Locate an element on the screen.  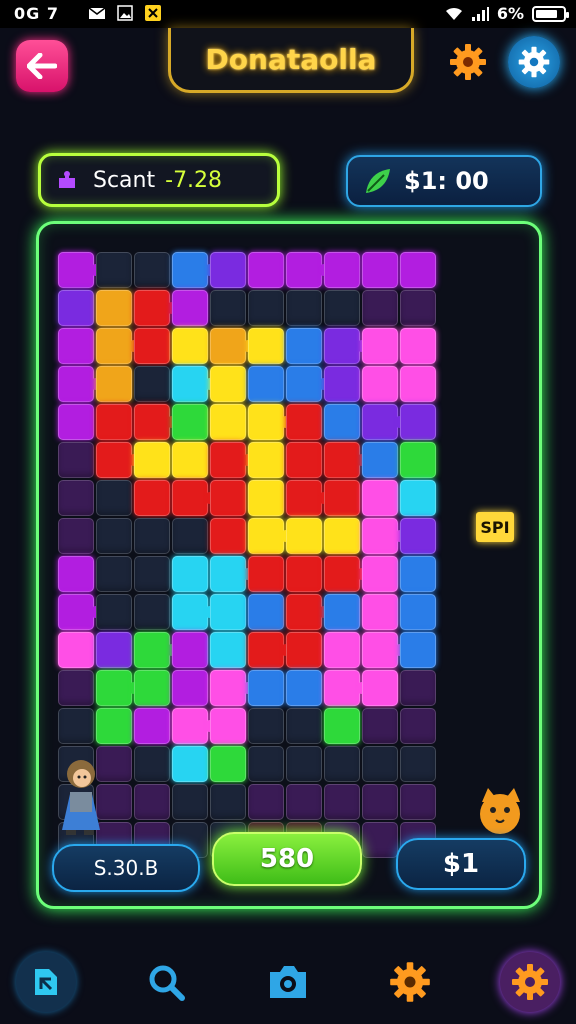
gear-icon is located at coordinates (468, 62).